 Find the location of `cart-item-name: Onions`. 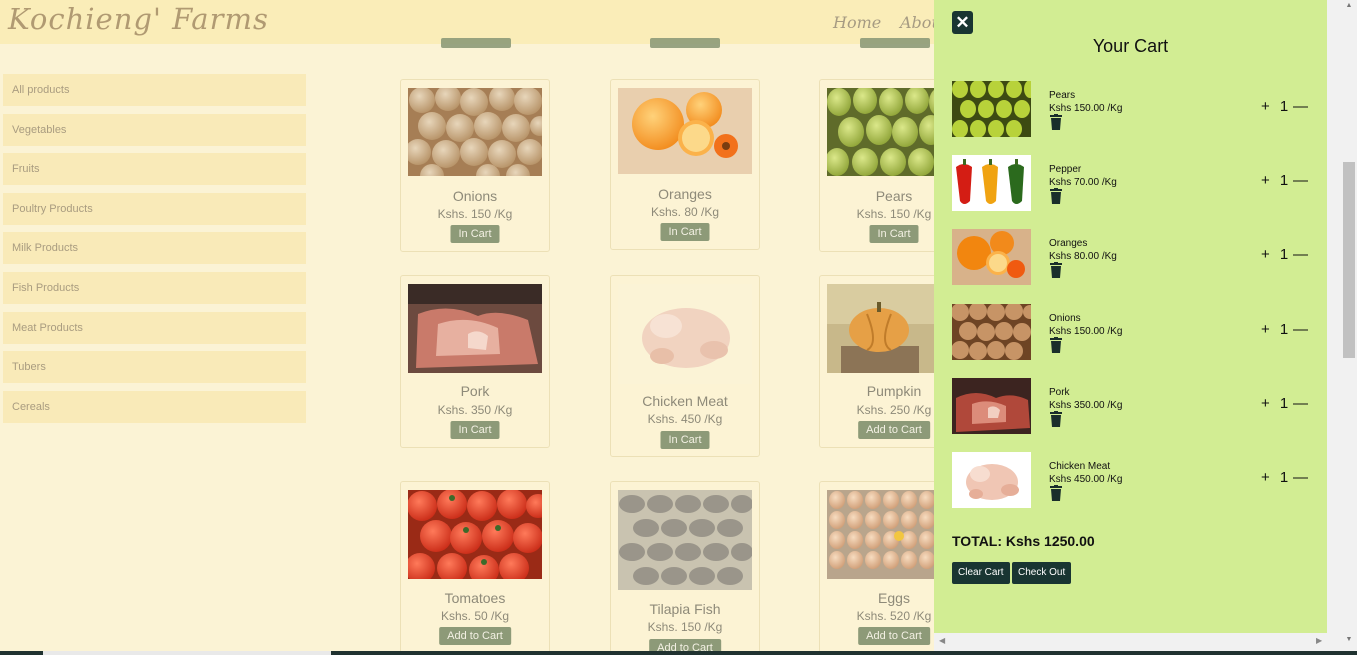

cart-item-name: Onions is located at coordinates (1065, 318).